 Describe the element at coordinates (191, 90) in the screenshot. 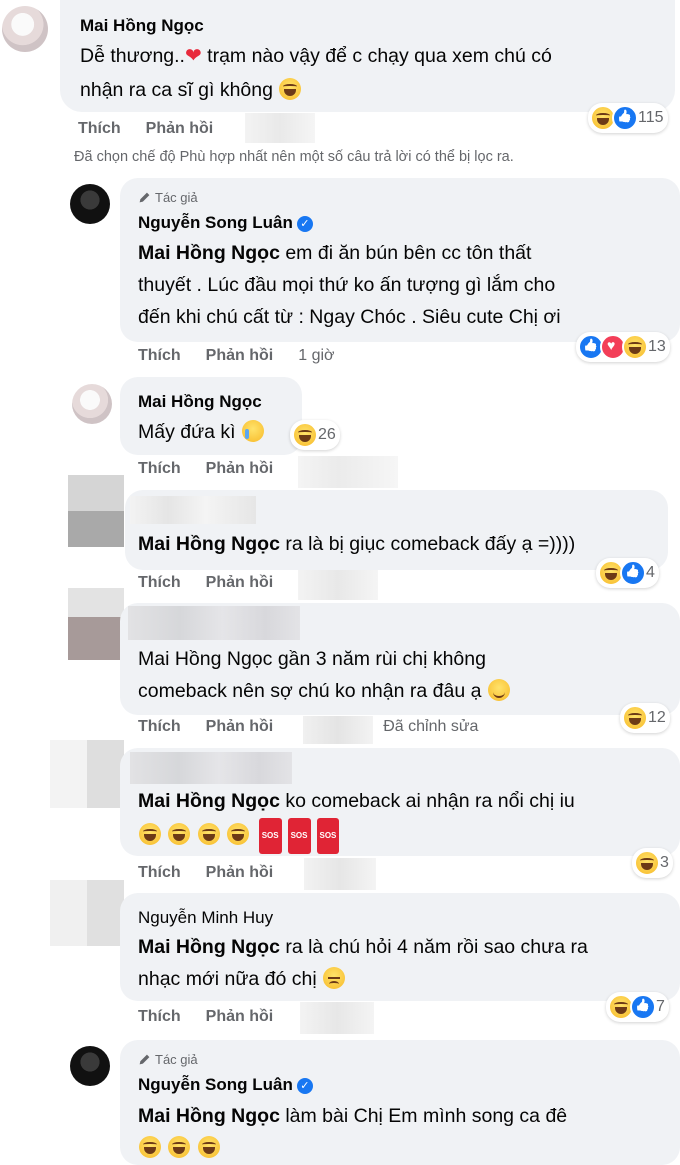

I see `comment-text: nhận ra ca sĩ gì không` at that location.